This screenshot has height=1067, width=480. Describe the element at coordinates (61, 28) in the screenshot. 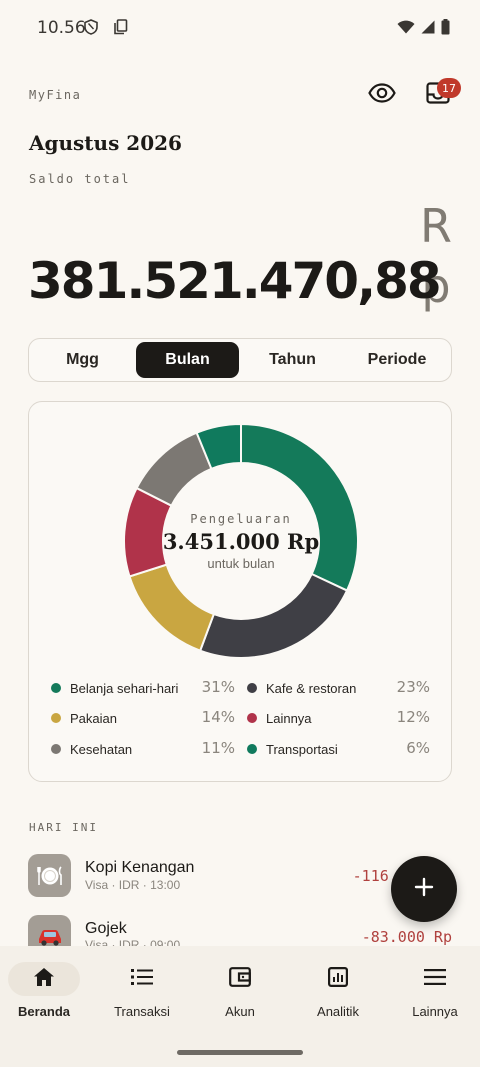

I see `status-time: 10.56` at that location.